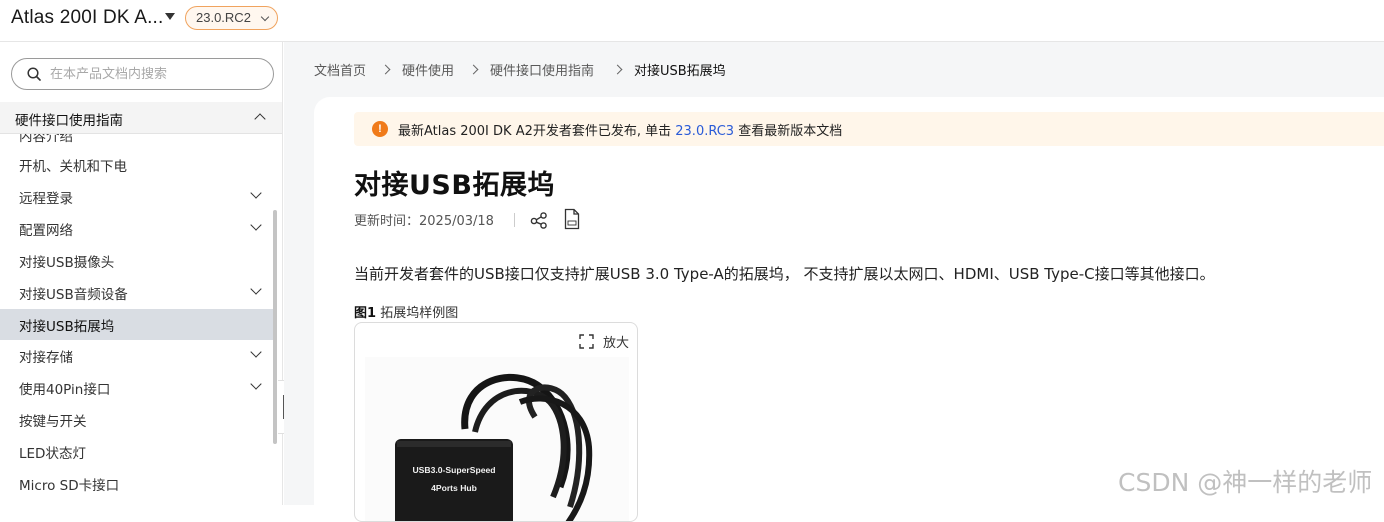 Image resolution: width=1384 pixels, height=522 pixels. What do you see at coordinates (704, 131) in the screenshot?
I see `notice-version-link: 23.0.RC3` at bounding box center [704, 131].